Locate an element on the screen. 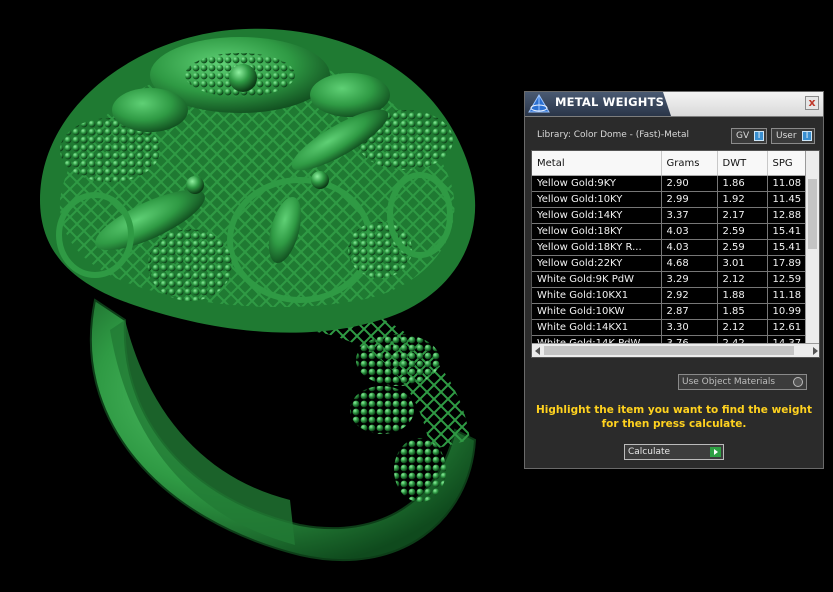 The height and width of the screenshot is (592, 833). gv-toggle: GV I is located at coordinates (749, 136).